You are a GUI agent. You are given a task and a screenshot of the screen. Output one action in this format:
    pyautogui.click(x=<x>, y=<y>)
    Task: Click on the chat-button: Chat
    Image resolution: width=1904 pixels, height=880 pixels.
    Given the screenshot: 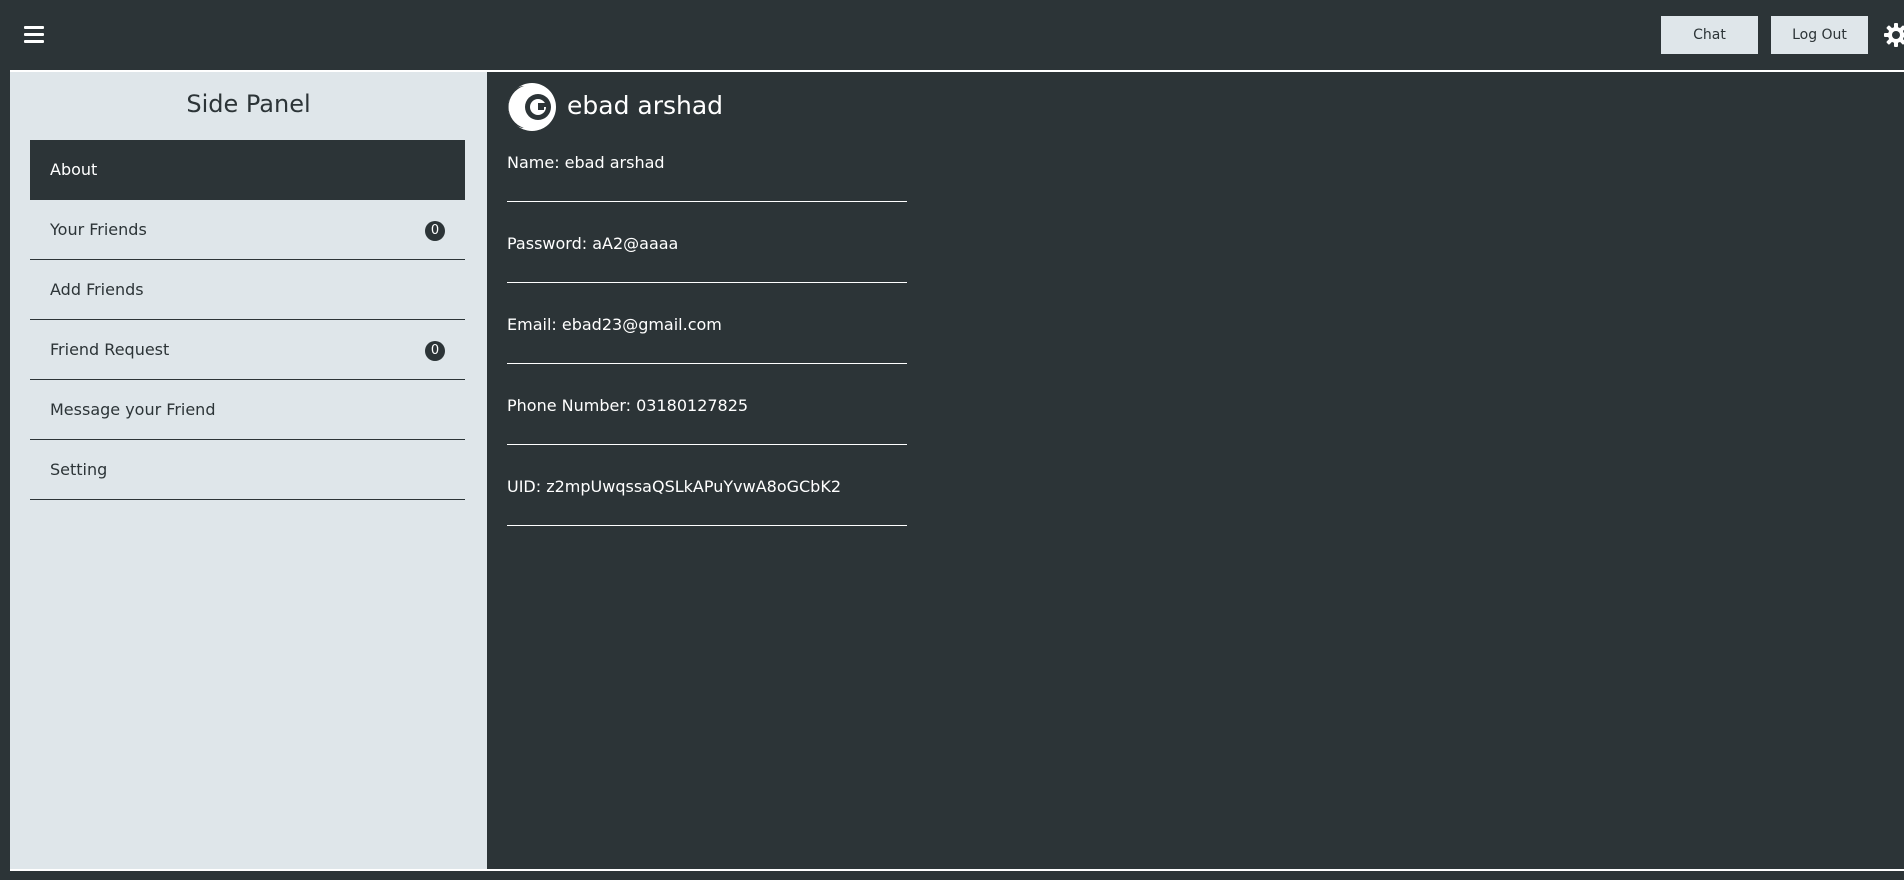 What is the action you would take?
    pyautogui.click(x=1709, y=35)
    